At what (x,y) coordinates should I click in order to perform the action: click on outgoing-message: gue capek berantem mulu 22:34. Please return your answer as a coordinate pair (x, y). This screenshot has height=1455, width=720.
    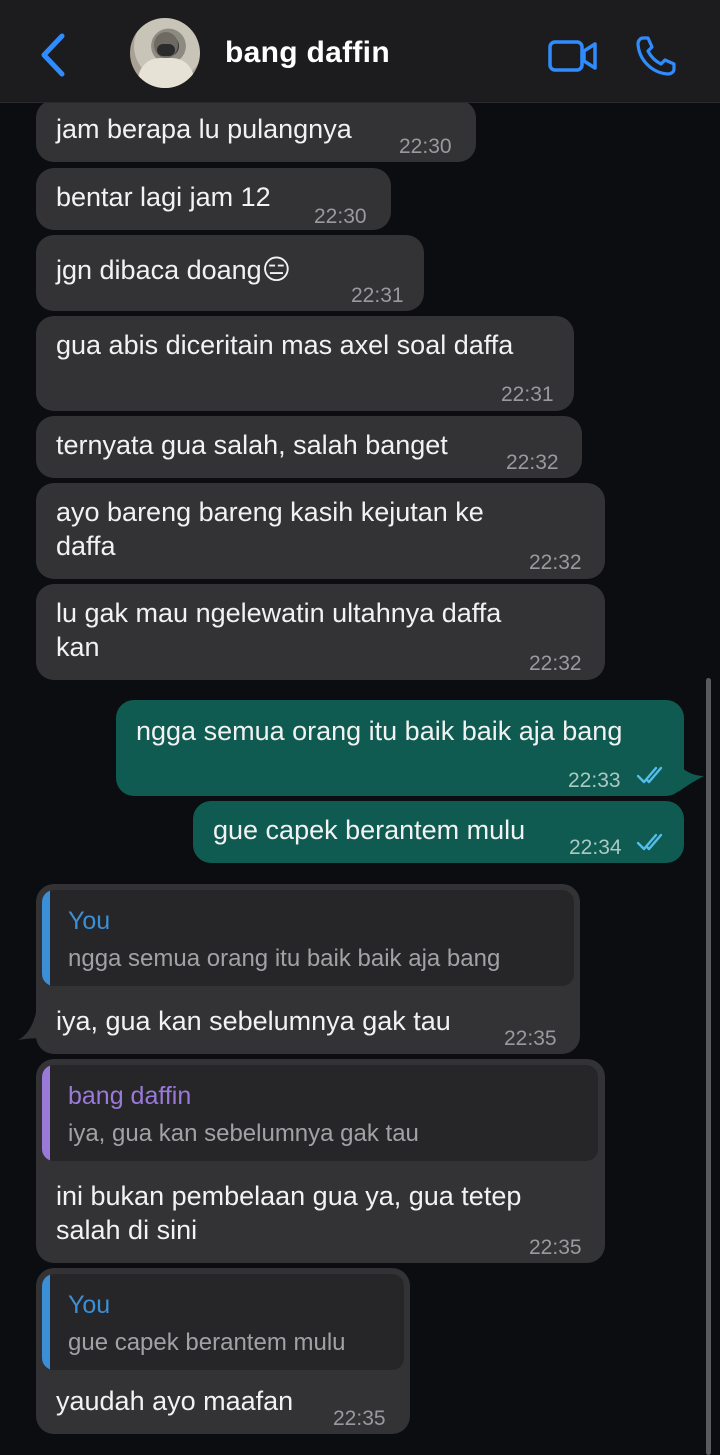
    Looking at the image, I should click on (438, 832).